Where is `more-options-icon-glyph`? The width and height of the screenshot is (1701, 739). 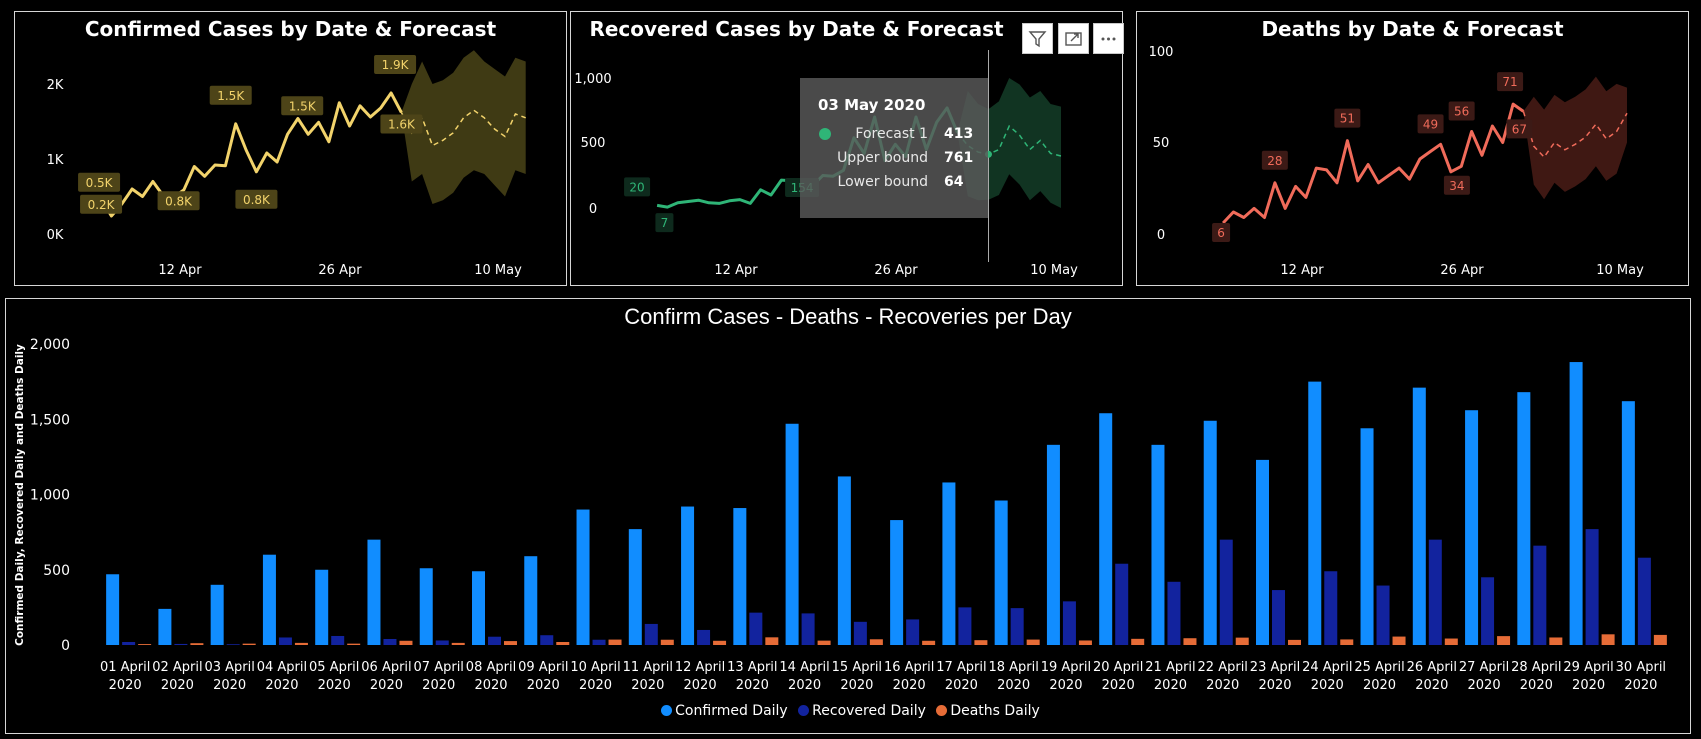 more-options-icon-glyph is located at coordinates (1108, 39).